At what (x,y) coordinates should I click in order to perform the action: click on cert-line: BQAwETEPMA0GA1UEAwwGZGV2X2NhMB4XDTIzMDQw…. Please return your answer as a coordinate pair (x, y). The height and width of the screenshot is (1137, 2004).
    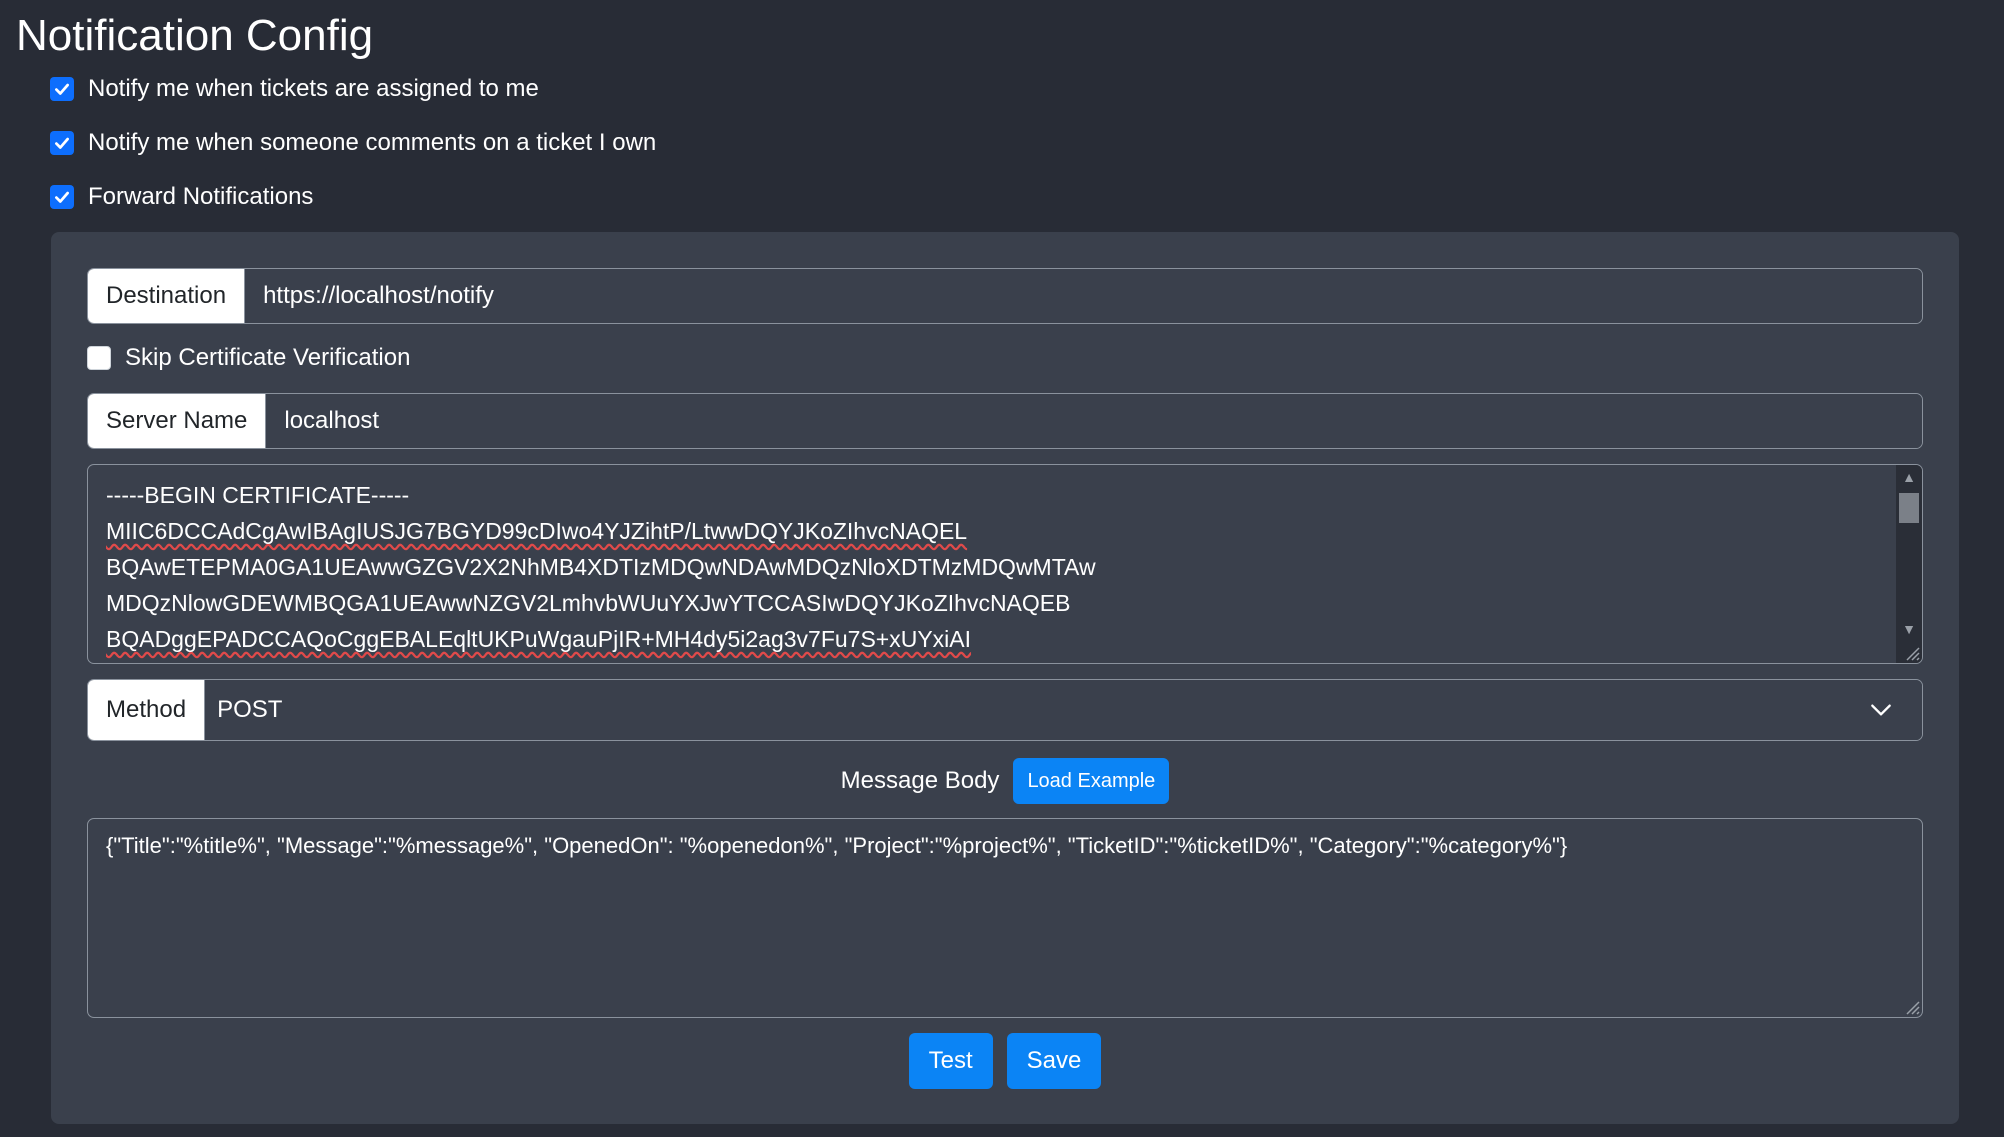
    Looking at the image, I should click on (601, 567).